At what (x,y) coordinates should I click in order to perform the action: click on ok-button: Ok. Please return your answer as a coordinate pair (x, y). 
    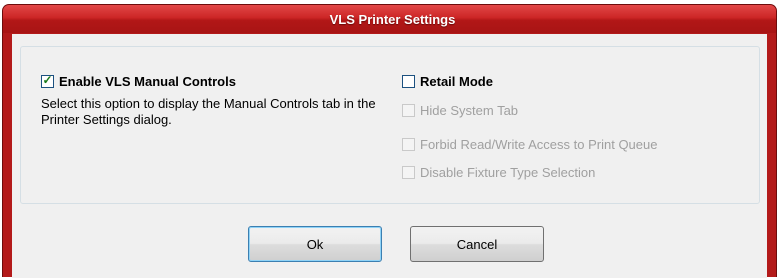
    Looking at the image, I should click on (315, 244).